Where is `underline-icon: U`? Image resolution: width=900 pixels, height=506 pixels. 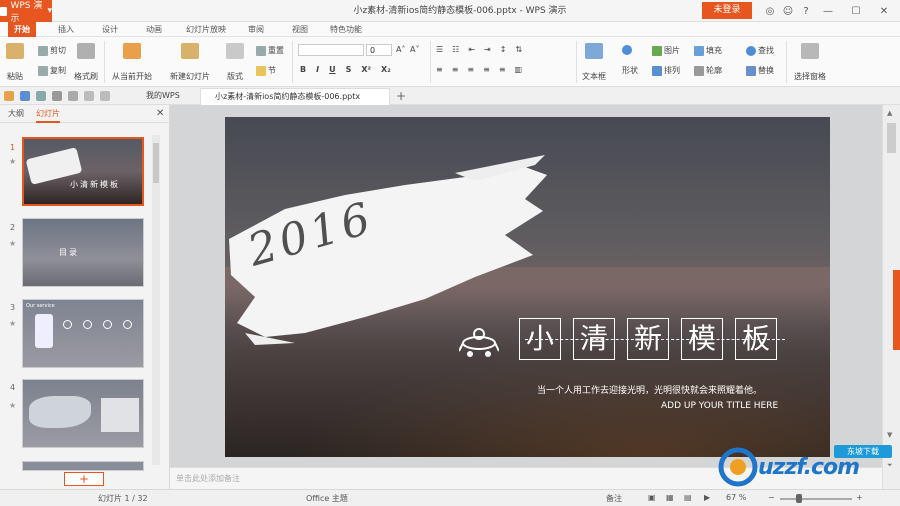 underline-icon: U is located at coordinates (332, 69).